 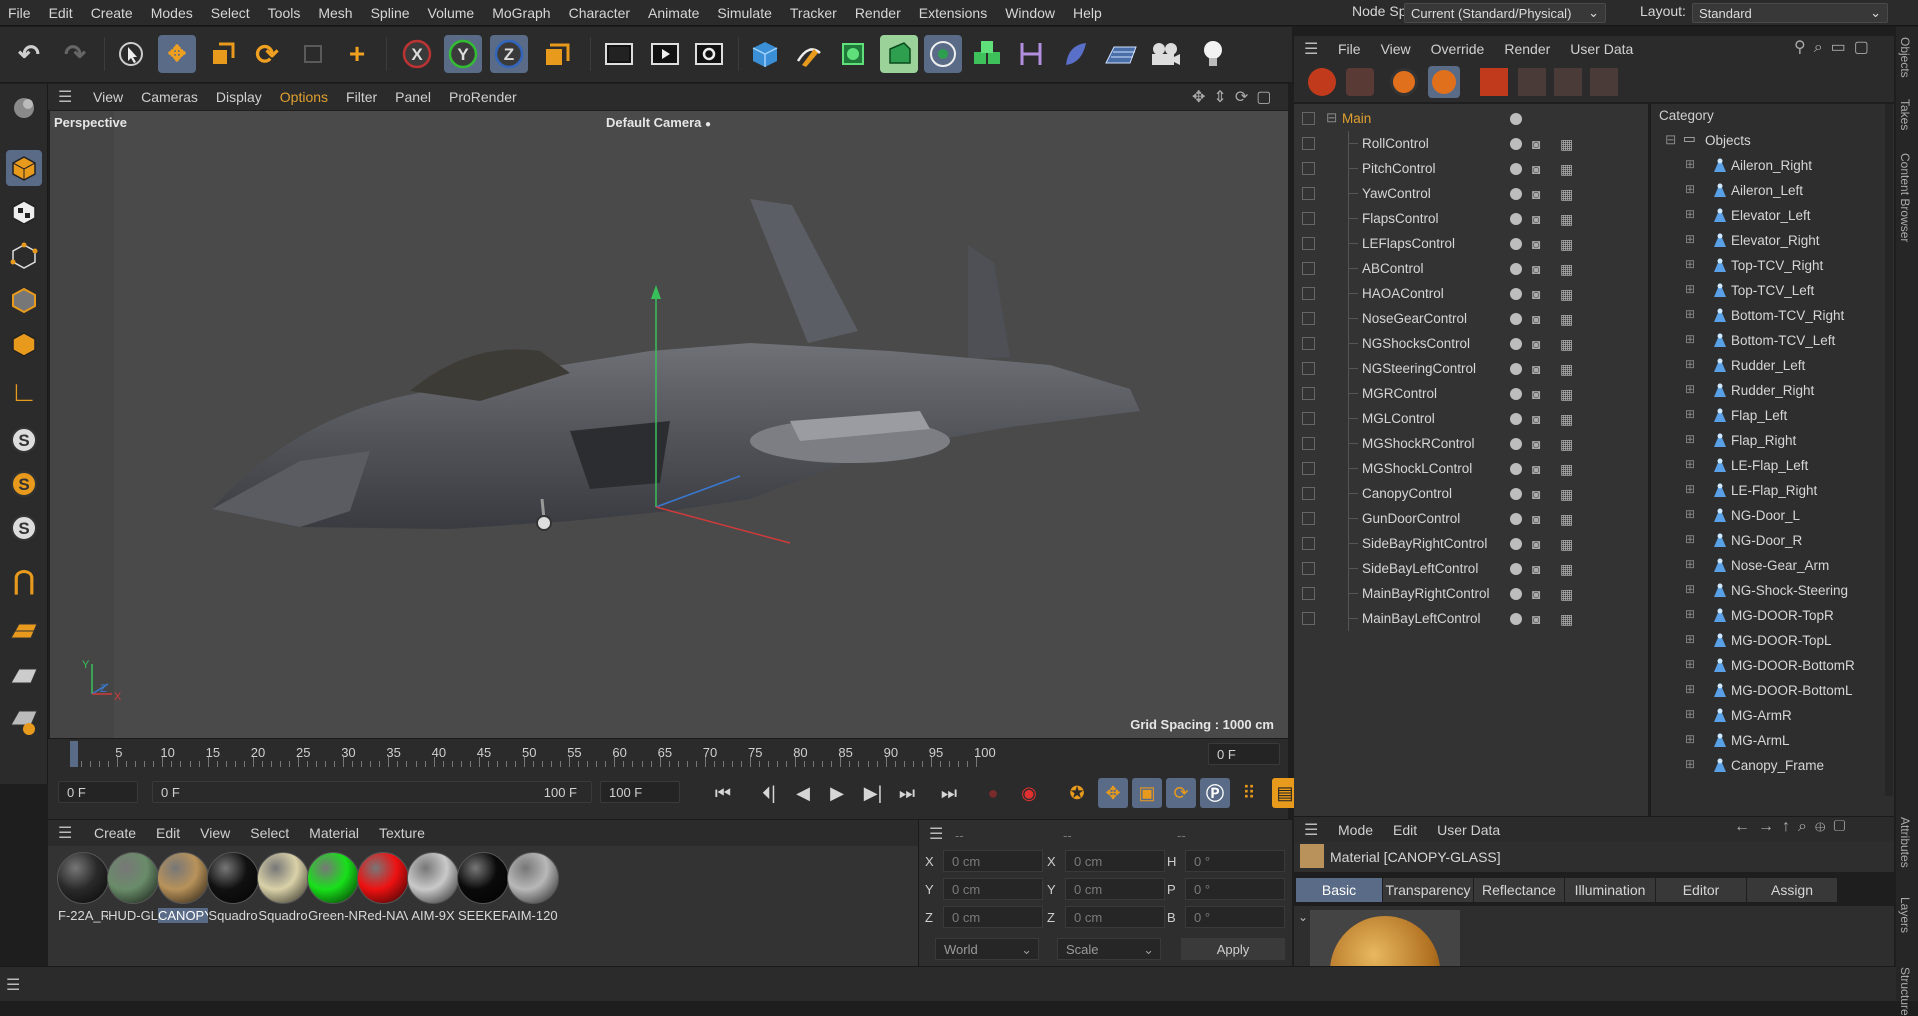 What do you see at coordinates (90, 122) in the screenshot?
I see `view-name: Perspective` at bounding box center [90, 122].